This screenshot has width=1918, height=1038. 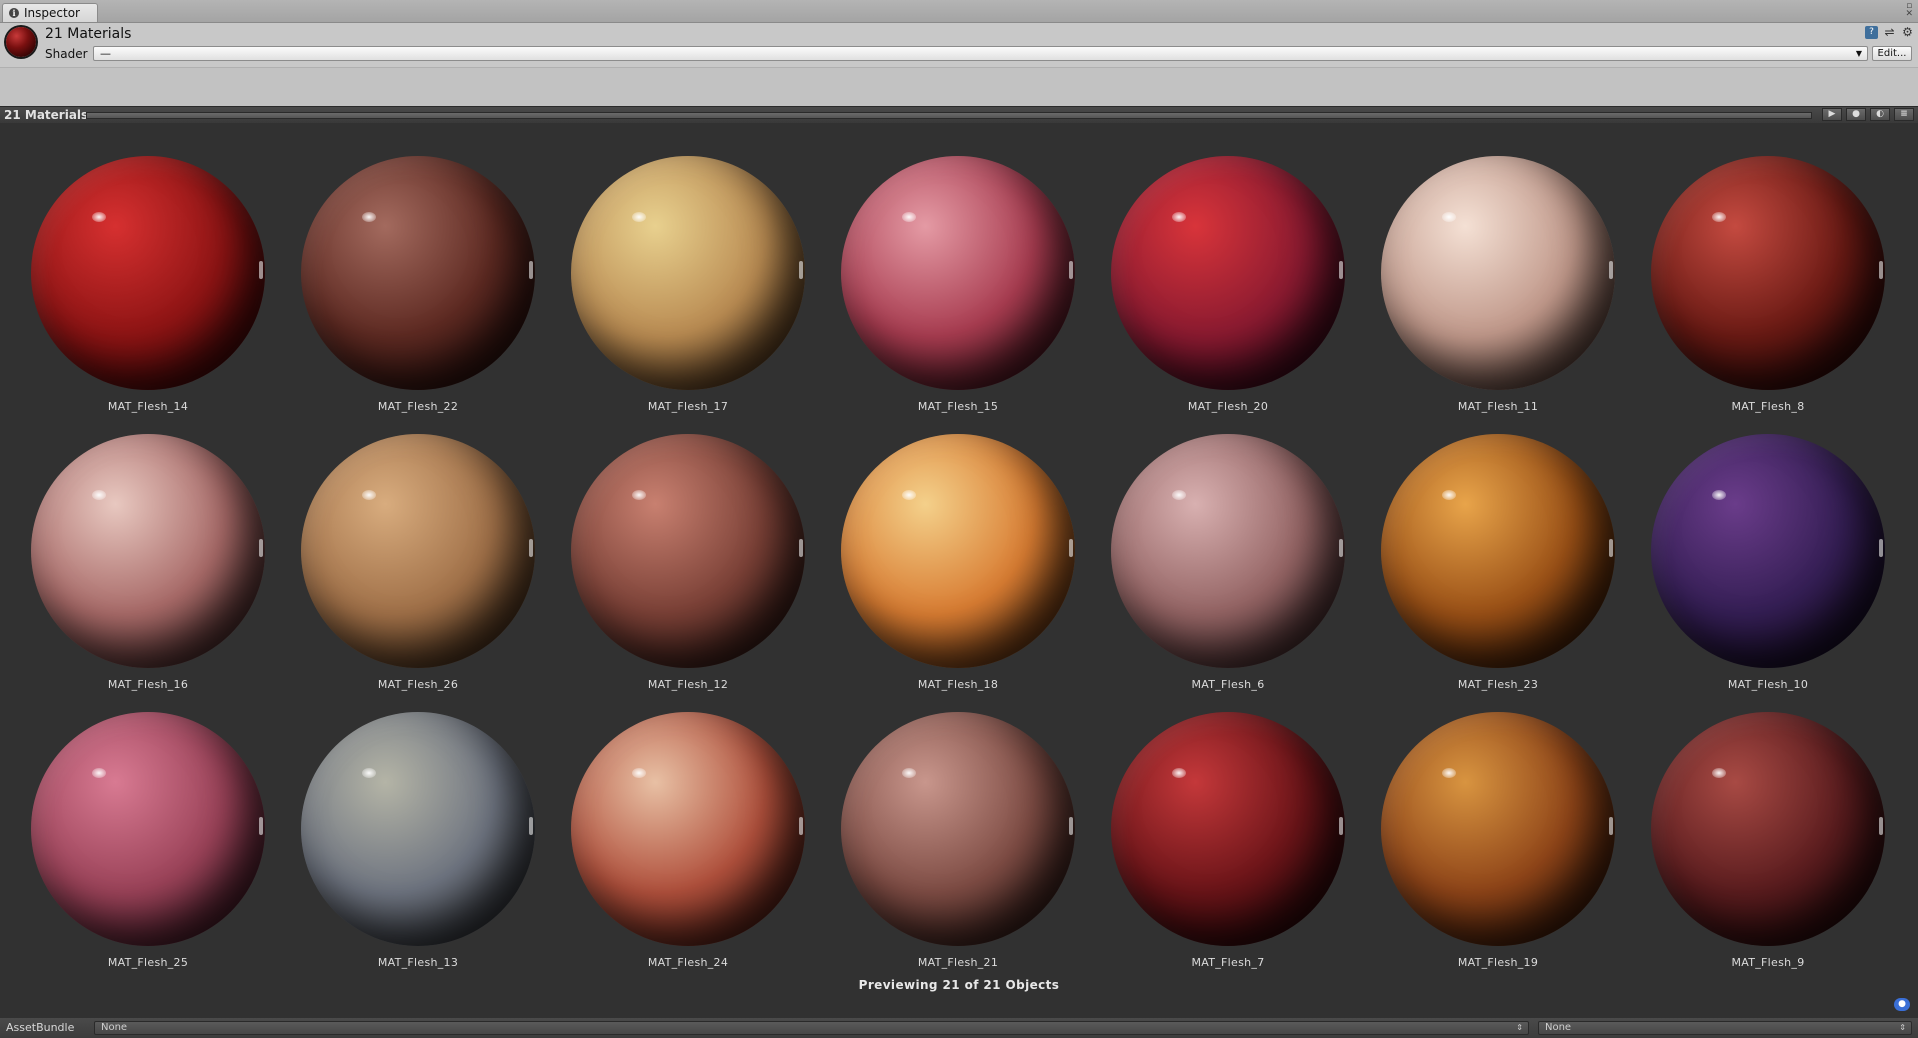 I want to click on material-preview-item: MAT_Flesh_20, so click(x=1231, y=291).